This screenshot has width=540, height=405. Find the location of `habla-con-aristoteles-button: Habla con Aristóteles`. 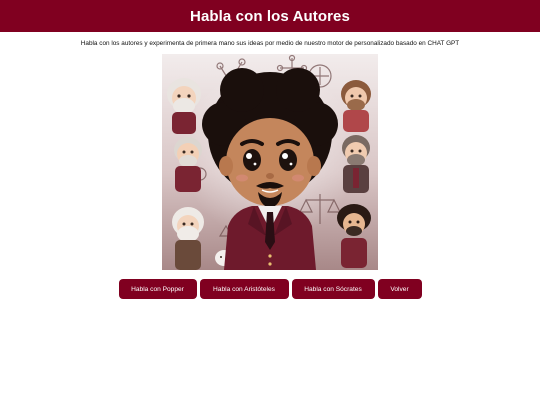

habla-con-aristoteles-button: Habla con Aristóteles is located at coordinates (244, 289).